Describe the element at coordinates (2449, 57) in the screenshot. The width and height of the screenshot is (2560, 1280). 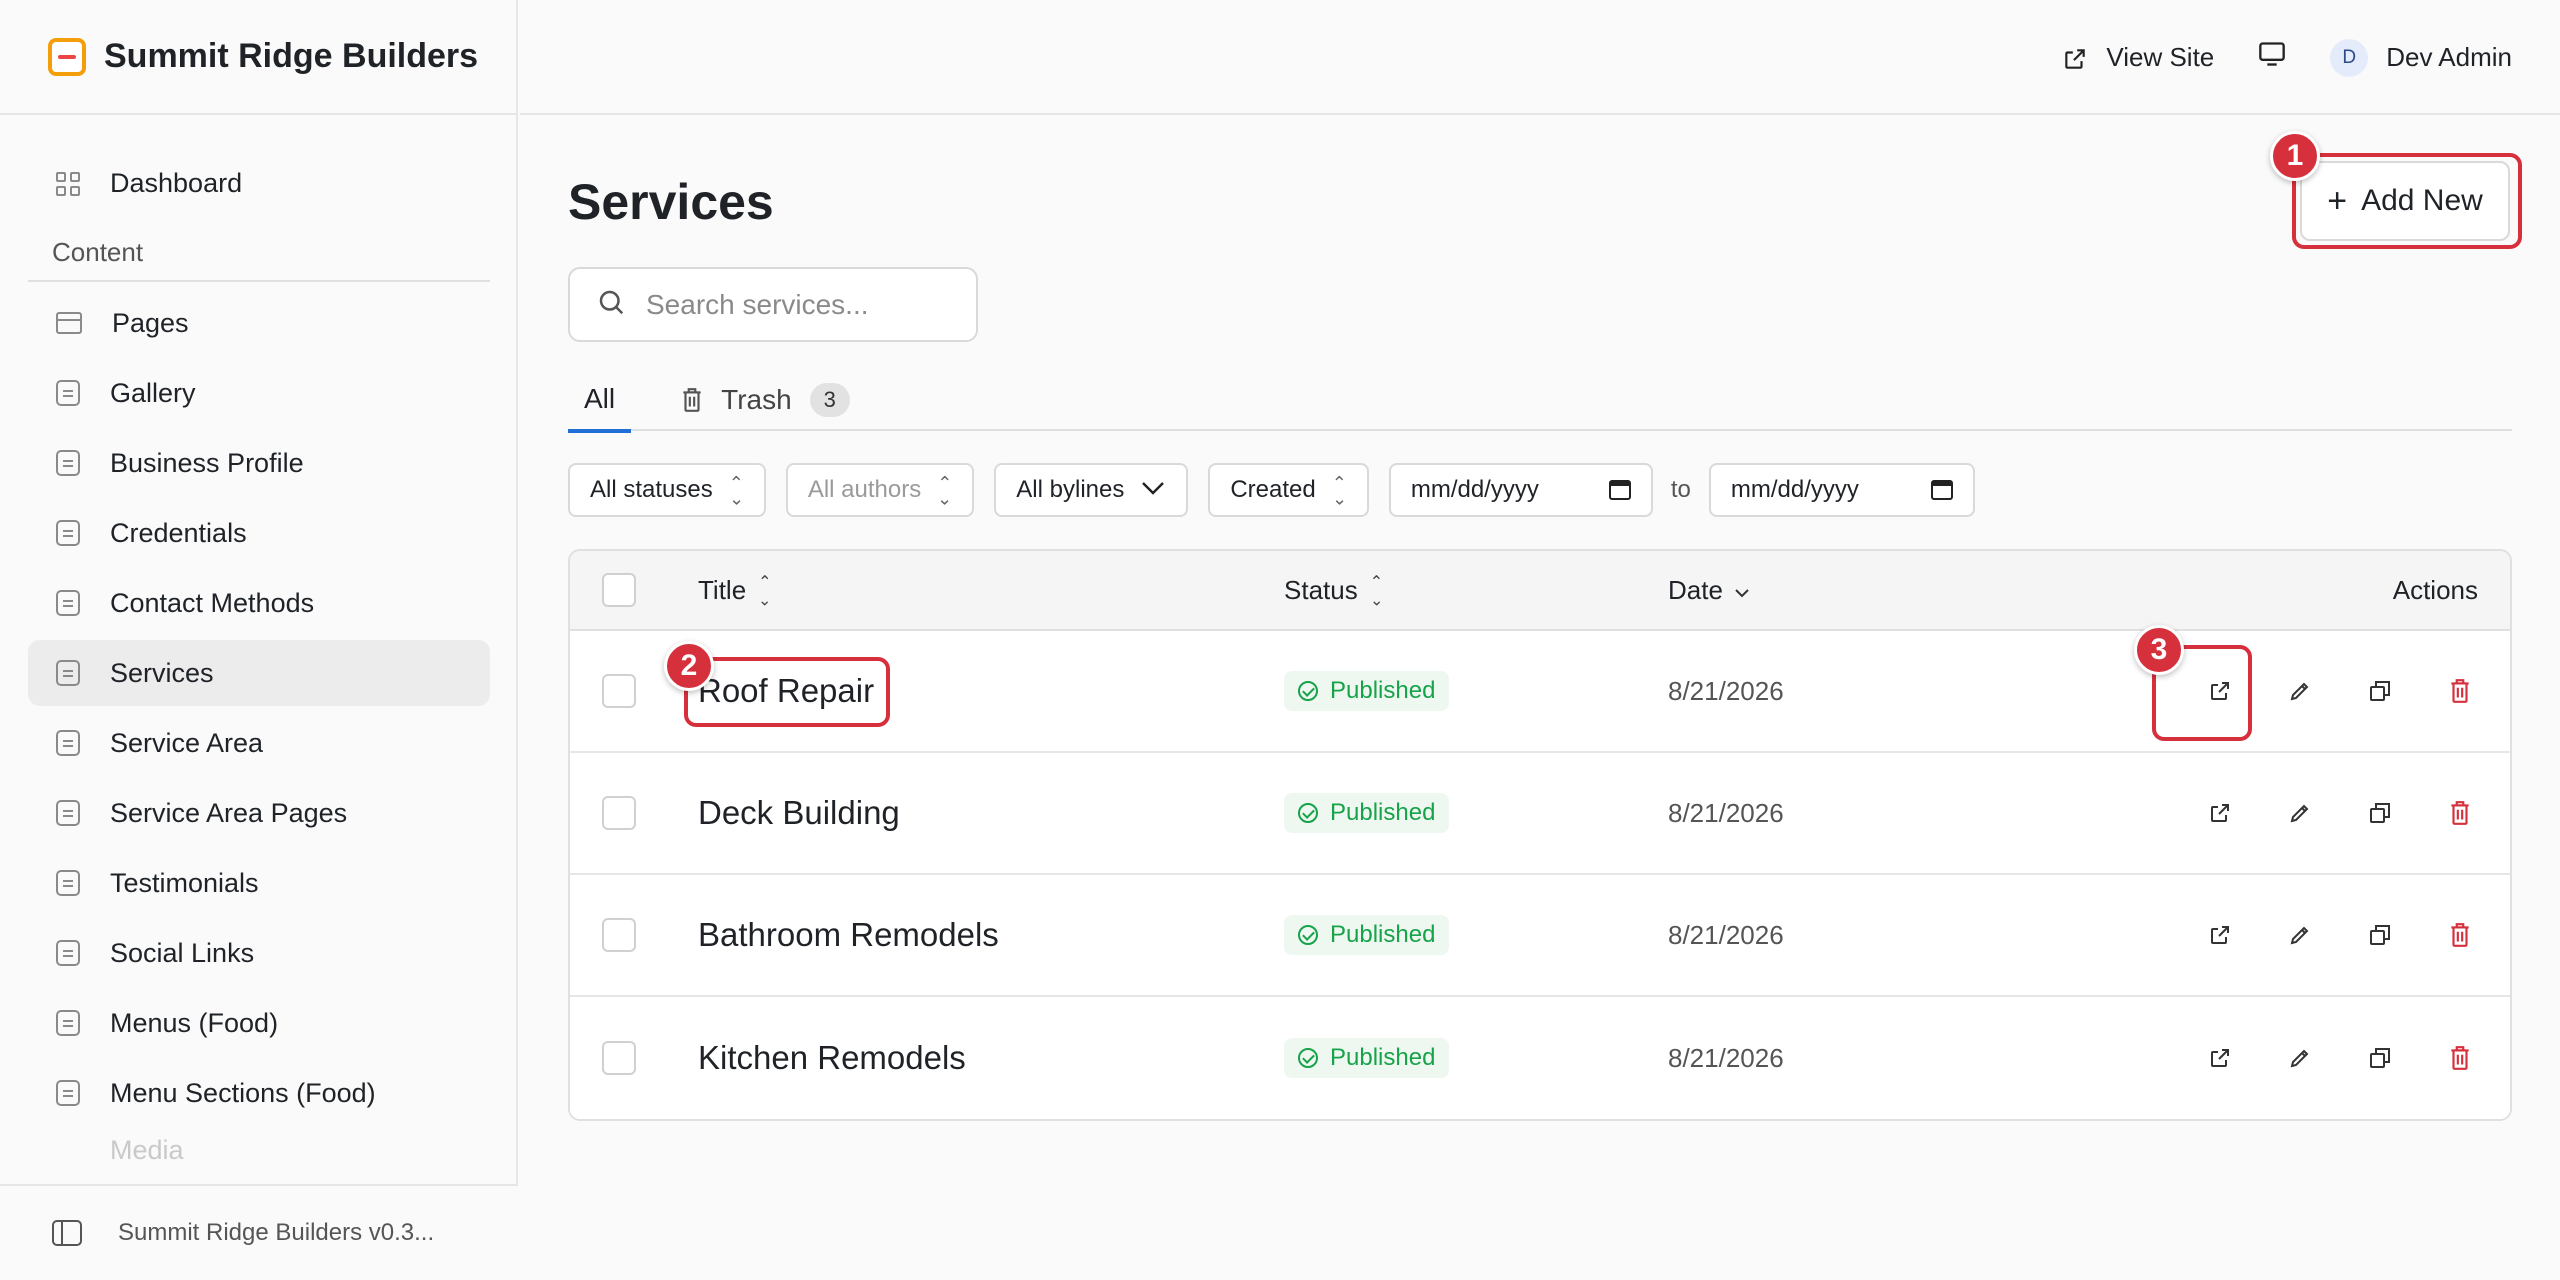
I see `user-name: Dev Admin` at that location.